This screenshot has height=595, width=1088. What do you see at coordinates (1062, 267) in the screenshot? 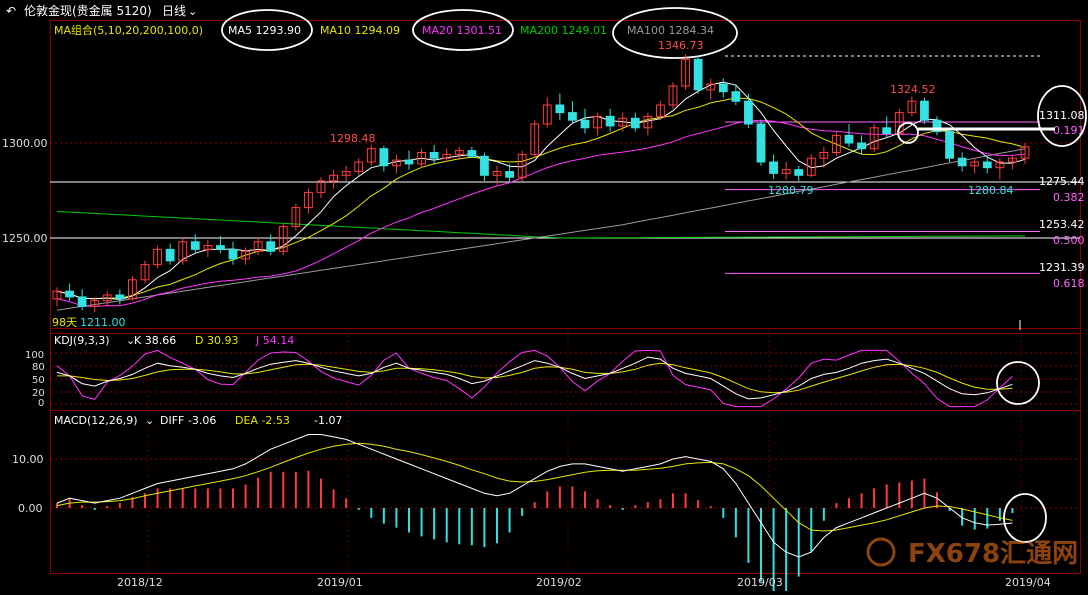
I see `fib-price-0618: 1231.39` at bounding box center [1062, 267].